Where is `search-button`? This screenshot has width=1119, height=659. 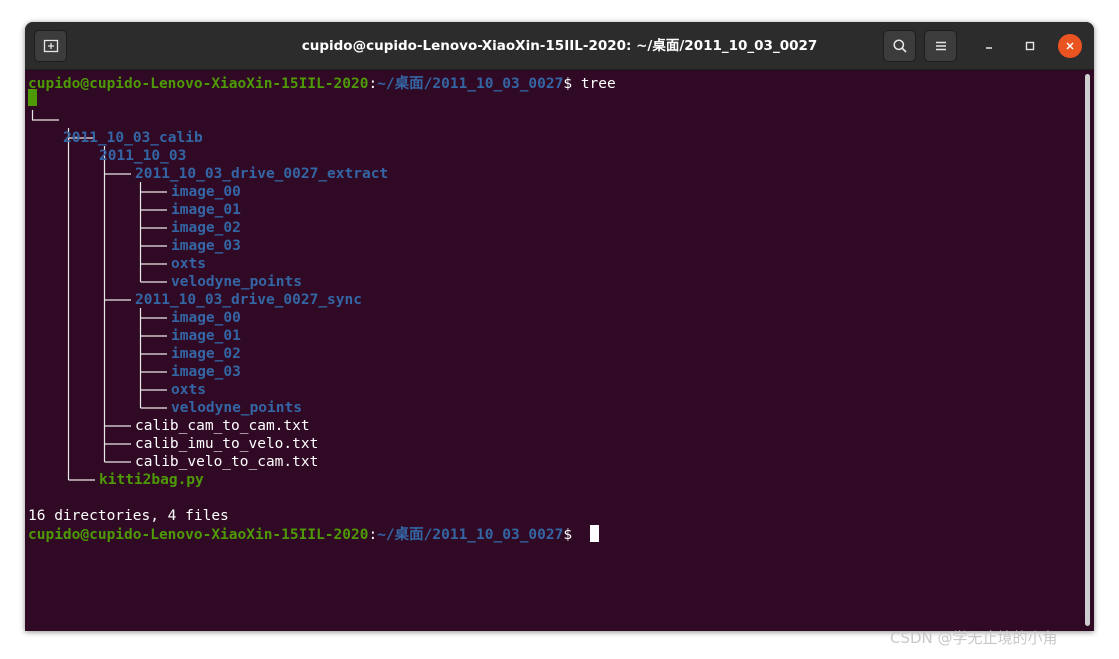
search-button is located at coordinates (899, 46).